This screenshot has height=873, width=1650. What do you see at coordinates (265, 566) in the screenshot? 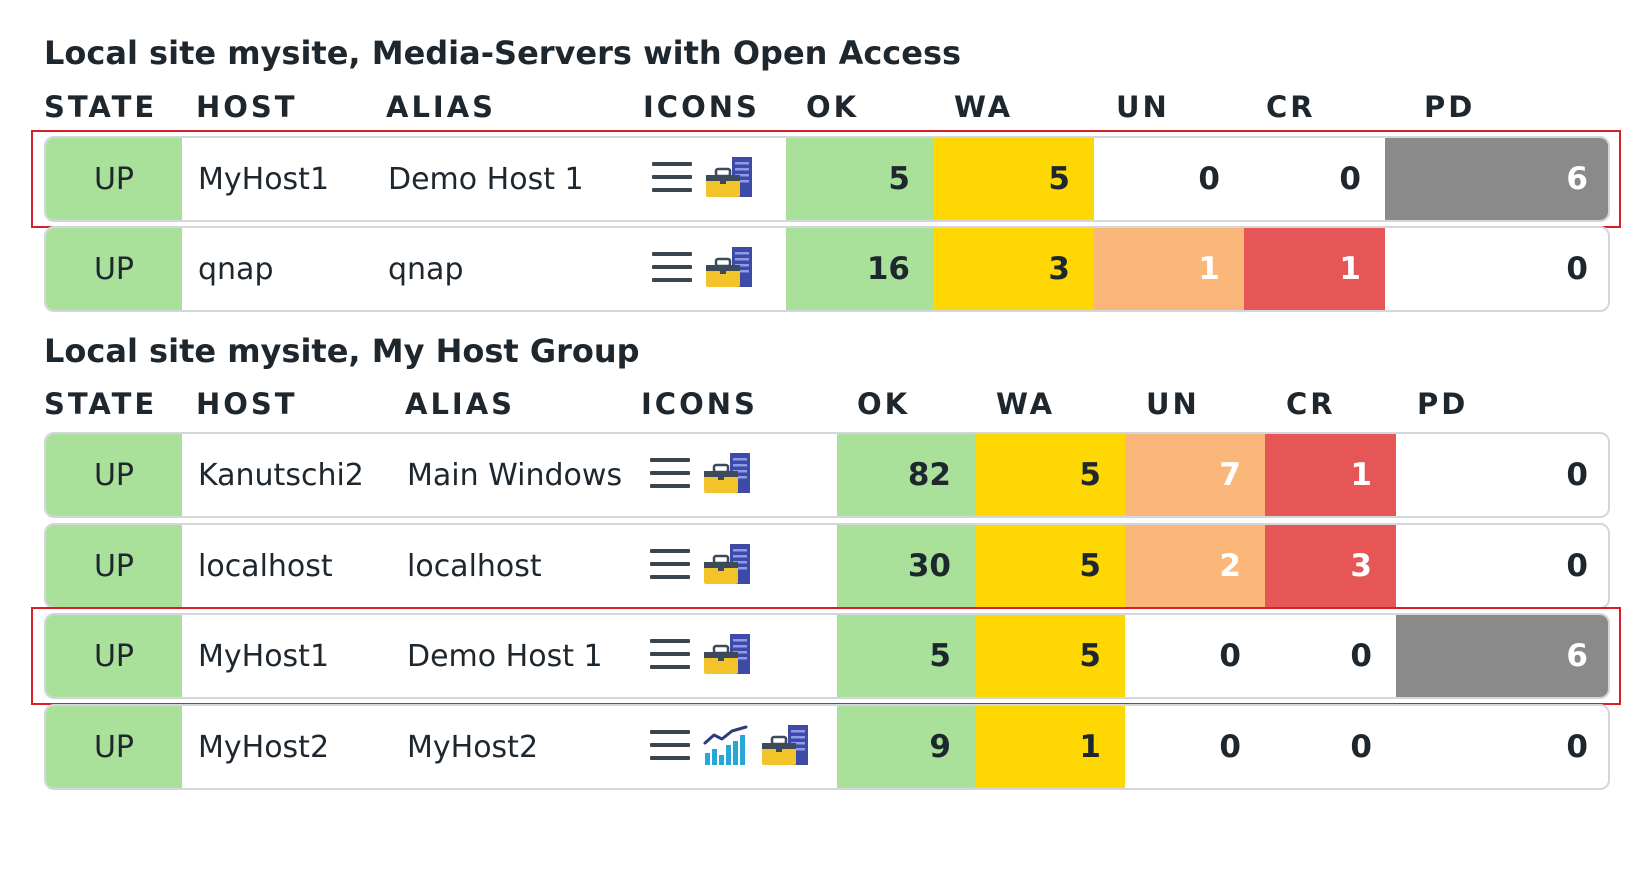
I see `host-name-link: localhost` at bounding box center [265, 566].